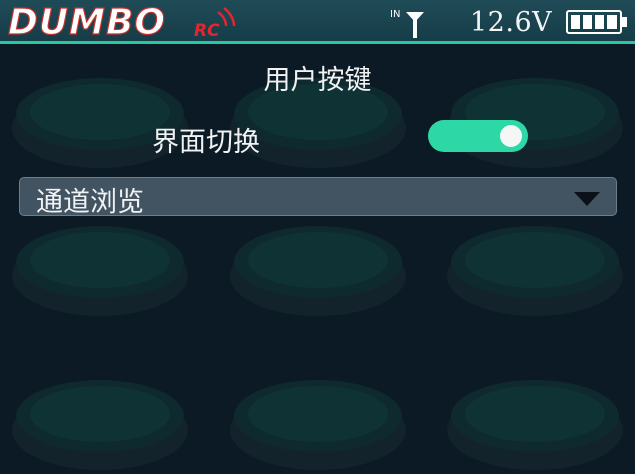  I want to click on antenna-label: IN, so click(395, 14).